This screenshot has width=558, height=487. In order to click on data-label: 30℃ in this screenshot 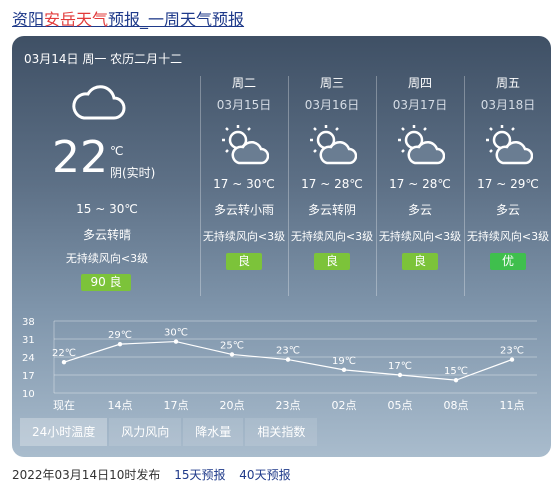, I will do `click(176, 333)`.